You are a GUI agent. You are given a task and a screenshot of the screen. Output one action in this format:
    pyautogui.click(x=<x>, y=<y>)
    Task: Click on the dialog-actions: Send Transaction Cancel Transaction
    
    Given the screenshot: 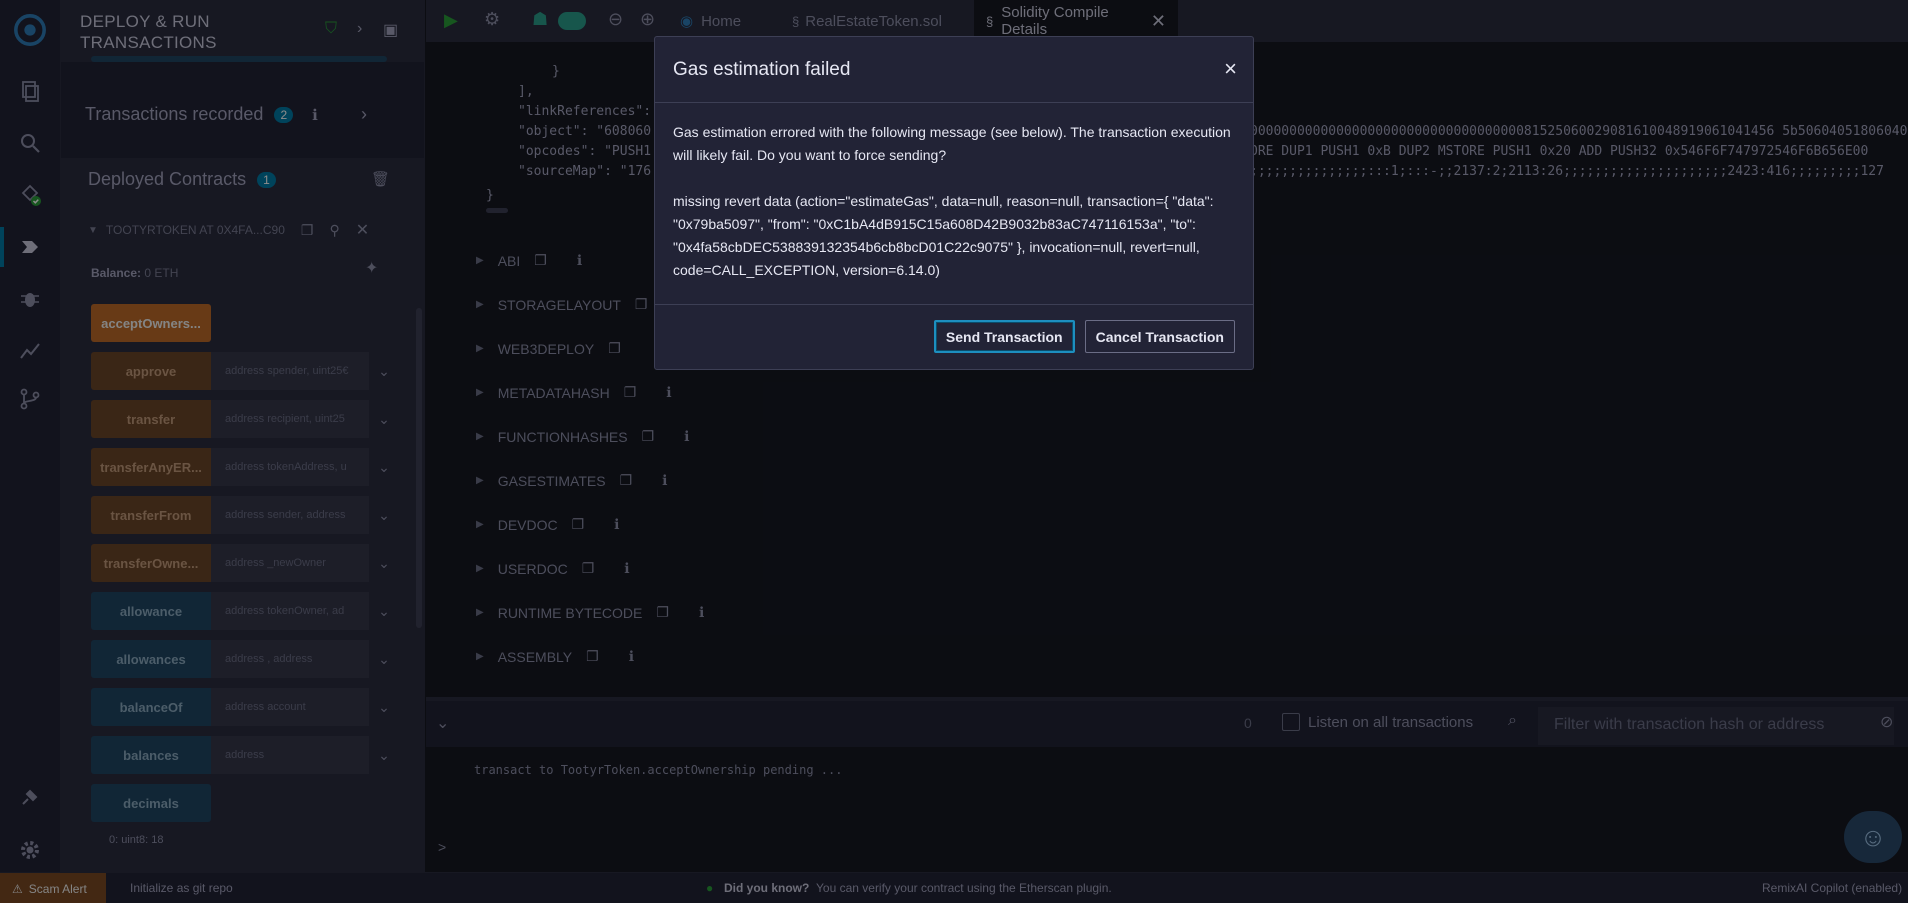 What is the action you would take?
    pyautogui.click(x=1084, y=336)
    